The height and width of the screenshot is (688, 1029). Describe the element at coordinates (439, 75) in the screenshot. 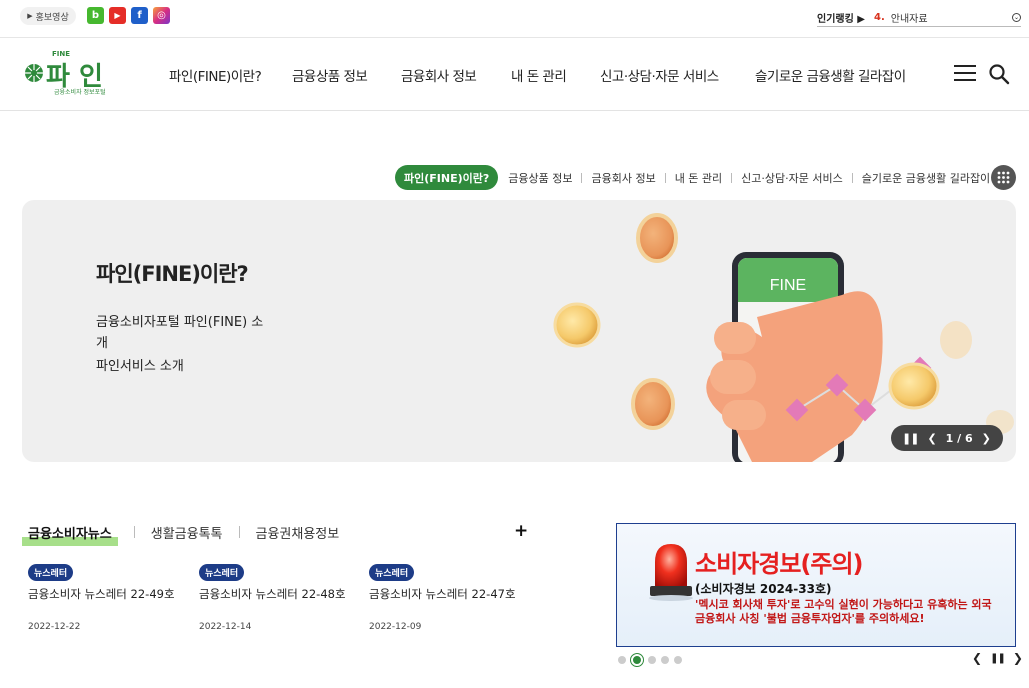

I see `gnb-item-companies: 금융회사 정보` at that location.